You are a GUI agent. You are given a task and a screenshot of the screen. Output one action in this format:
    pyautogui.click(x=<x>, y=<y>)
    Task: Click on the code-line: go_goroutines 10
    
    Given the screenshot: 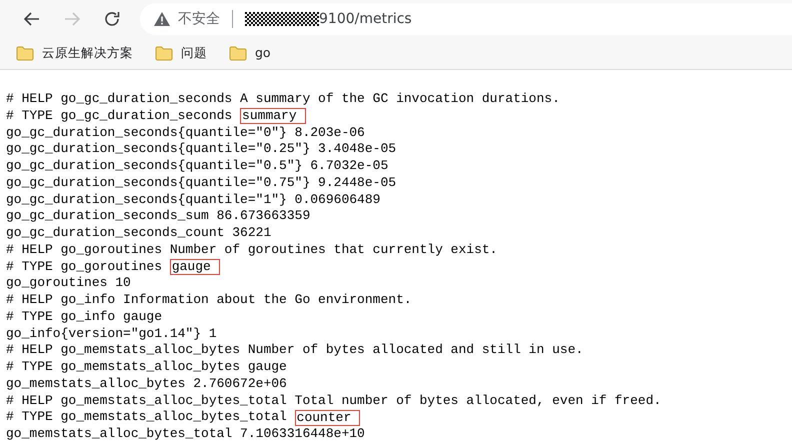 What is the action you would take?
    pyautogui.click(x=68, y=283)
    